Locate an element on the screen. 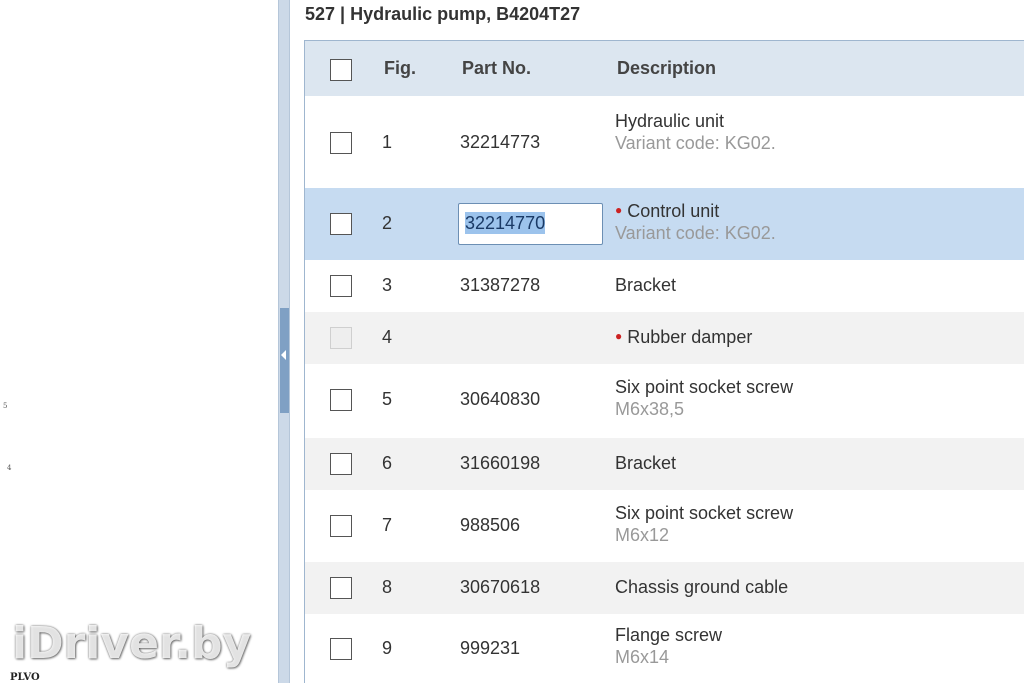 The image size is (1024, 683). row-part-no: 31387278 is located at coordinates (500, 285).